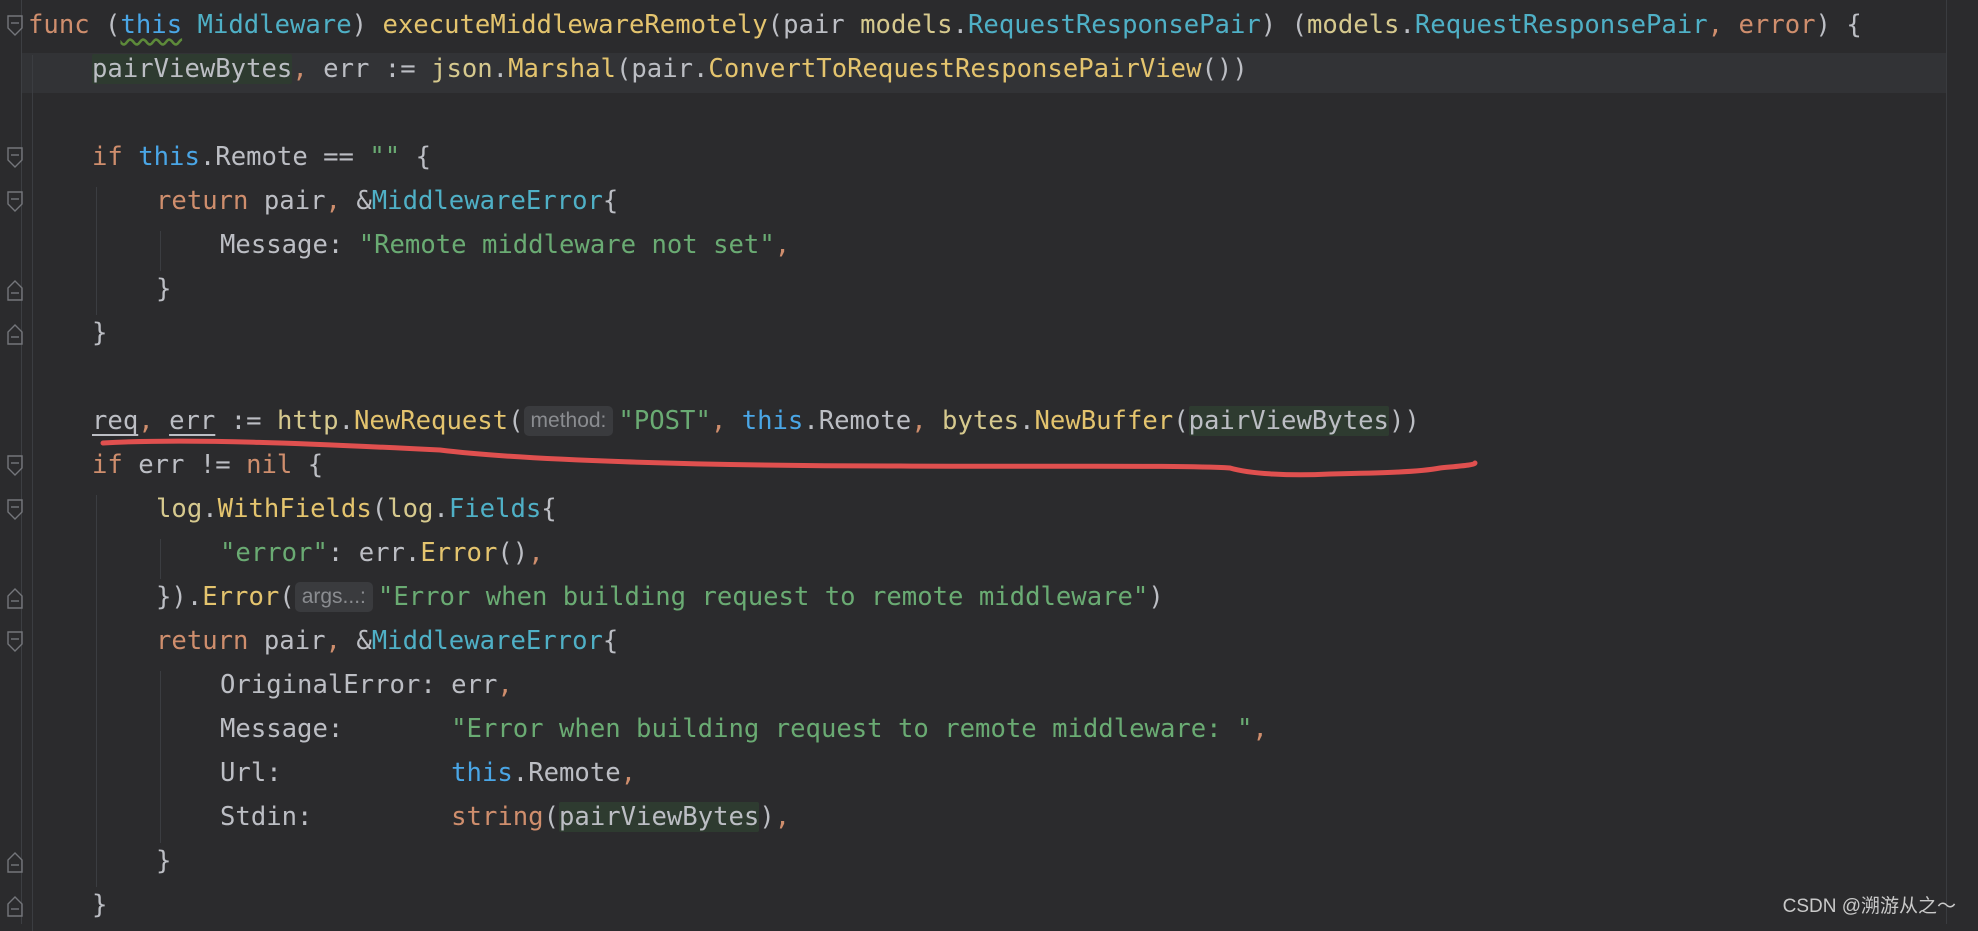  What do you see at coordinates (1869, 906) in the screenshot?
I see `csdn-watermark: CSDN @溯游从之～` at bounding box center [1869, 906].